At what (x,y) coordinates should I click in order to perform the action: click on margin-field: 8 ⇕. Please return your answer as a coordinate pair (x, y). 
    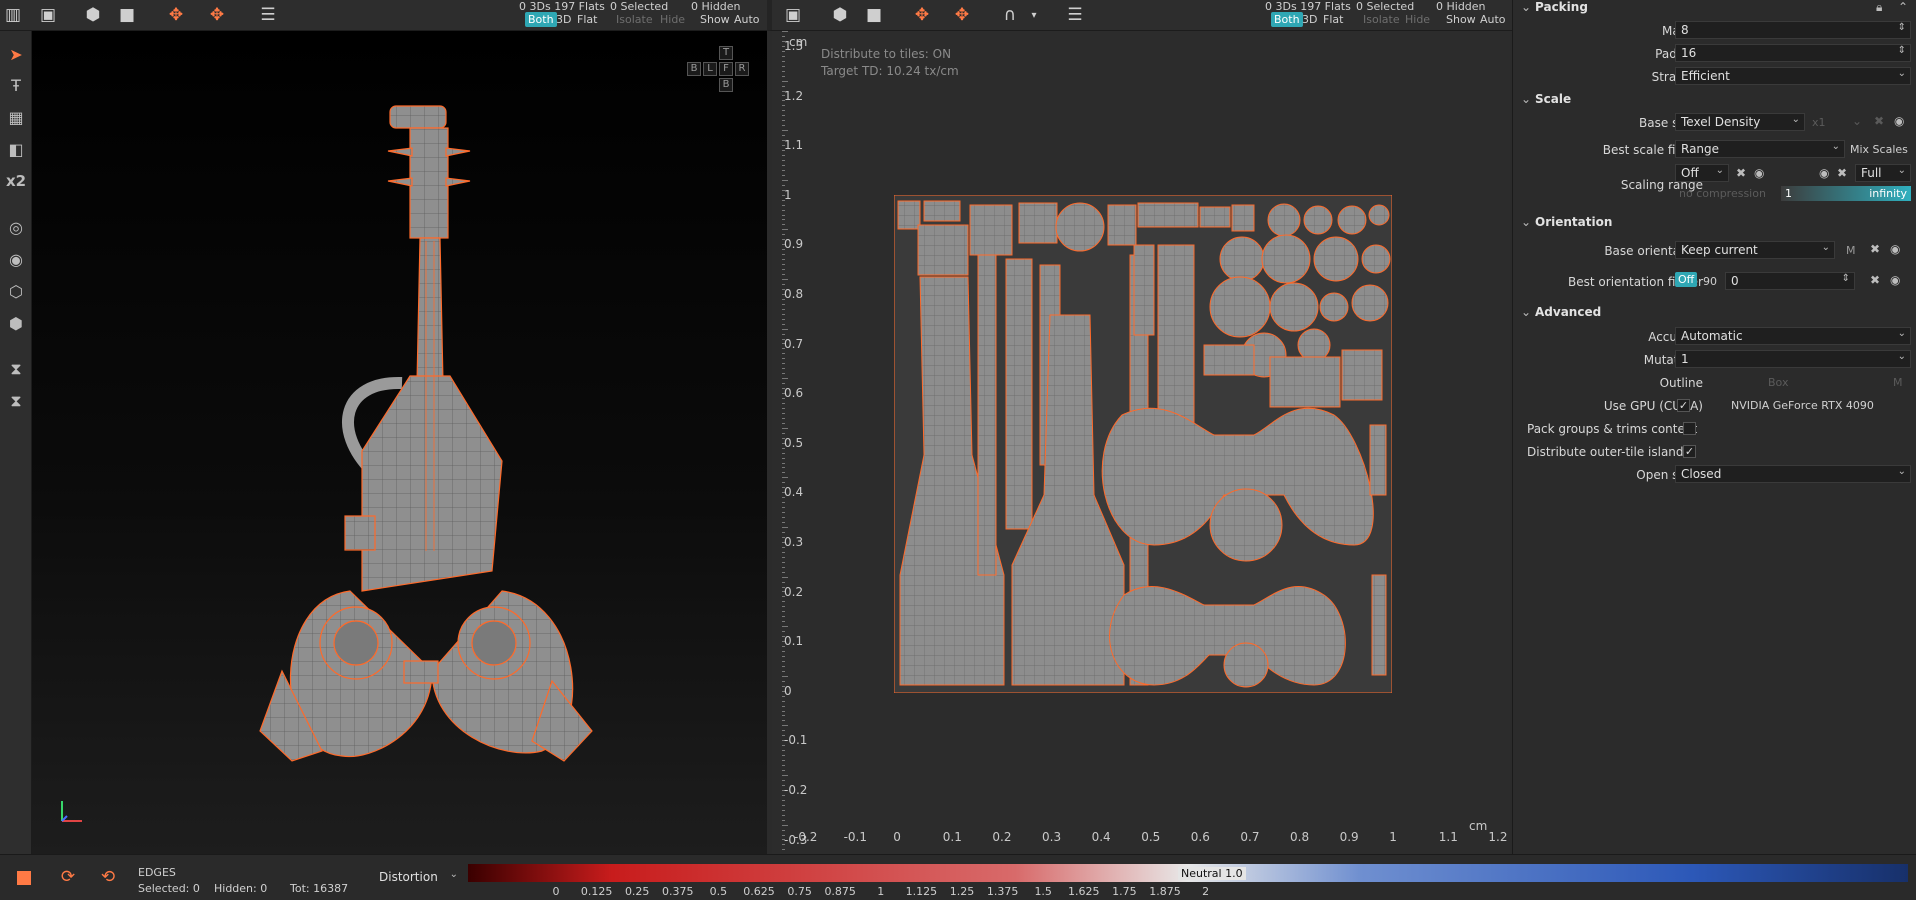
    Looking at the image, I should click on (1793, 30).